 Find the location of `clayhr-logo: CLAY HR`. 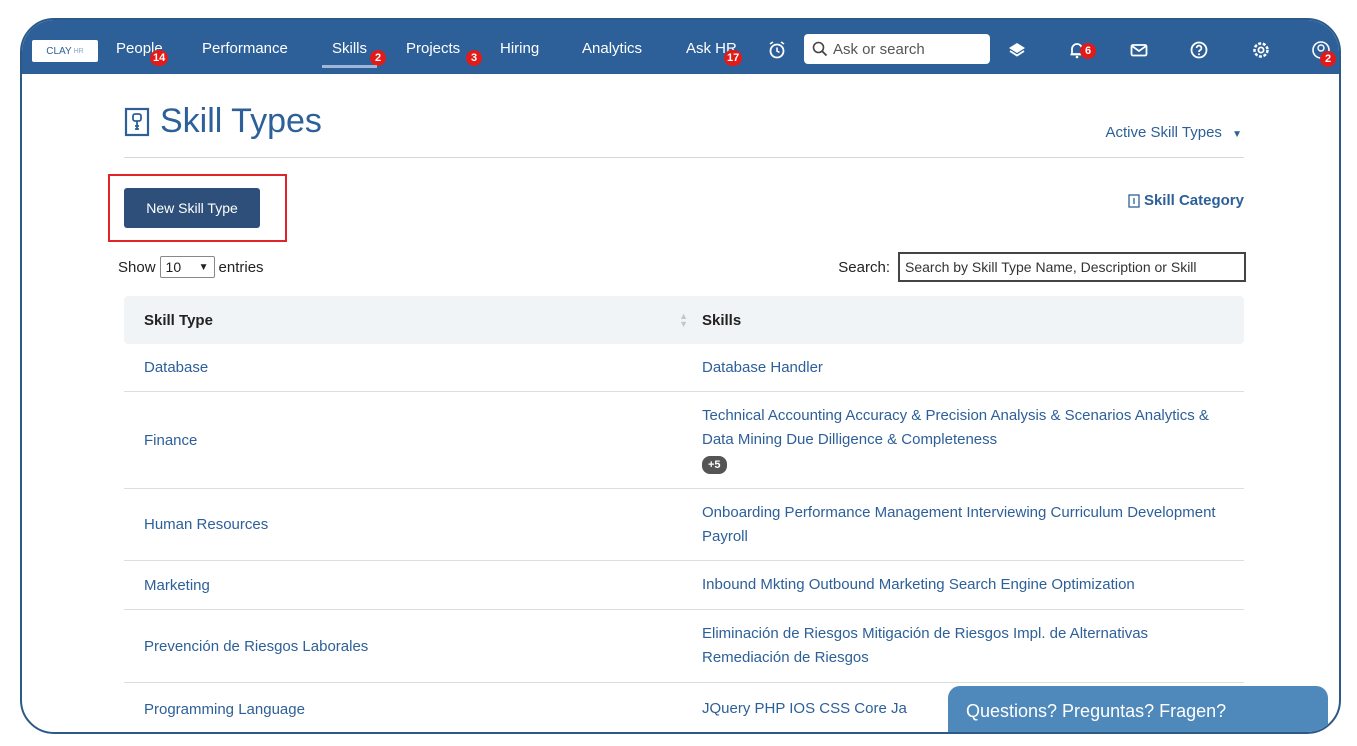

clayhr-logo: CLAY HR is located at coordinates (65, 51).